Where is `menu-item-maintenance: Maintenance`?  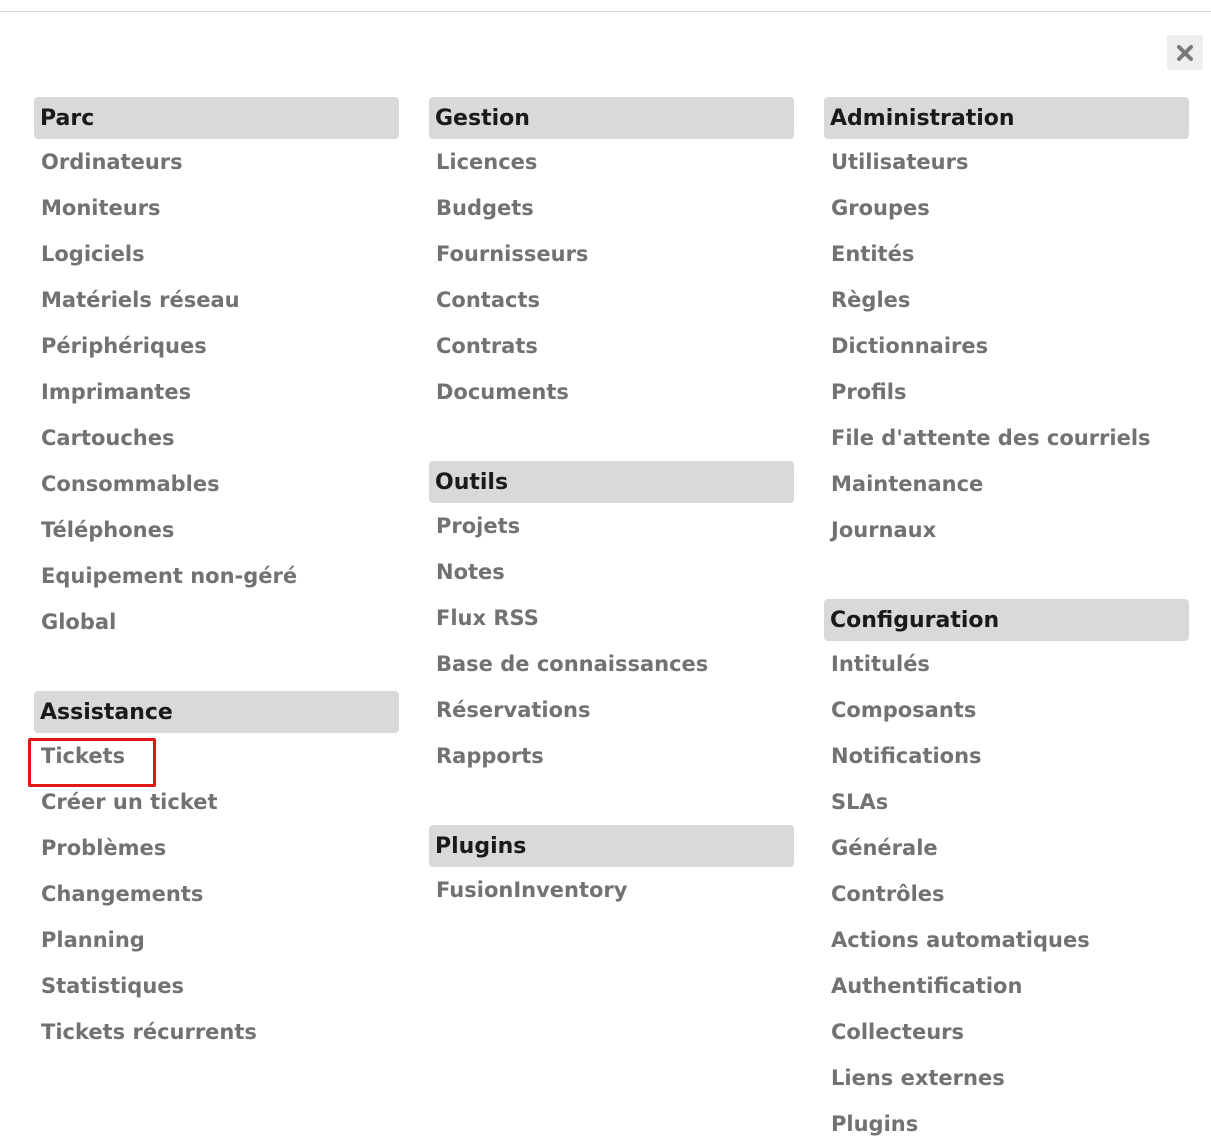
menu-item-maintenance: Maintenance is located at coordinates (1006, 484).